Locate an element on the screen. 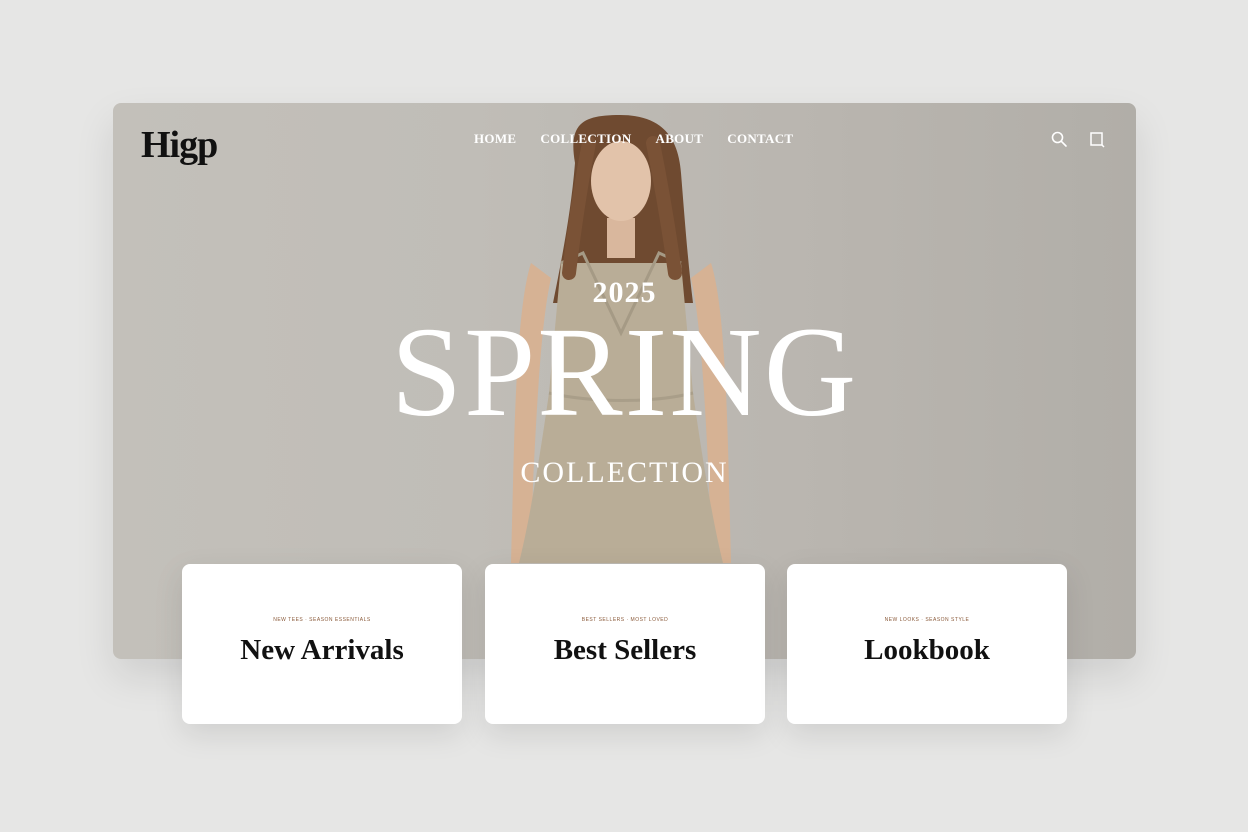  card-kicker: NEW LOOKS · SEASON STYLE is located at coordinates (927, 620).